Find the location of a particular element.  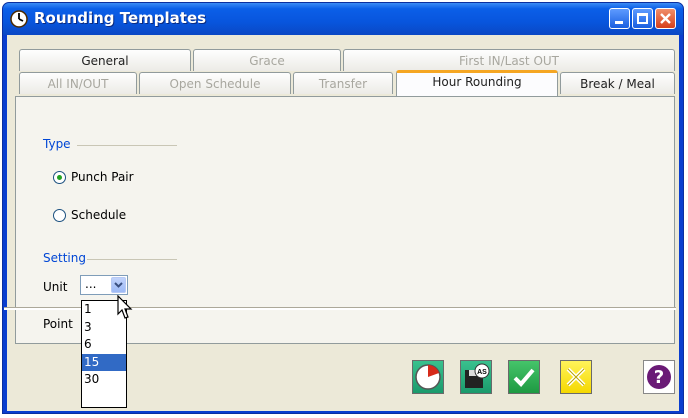

unit-option-highlighted: 15 is located at coordinates (104, 362).